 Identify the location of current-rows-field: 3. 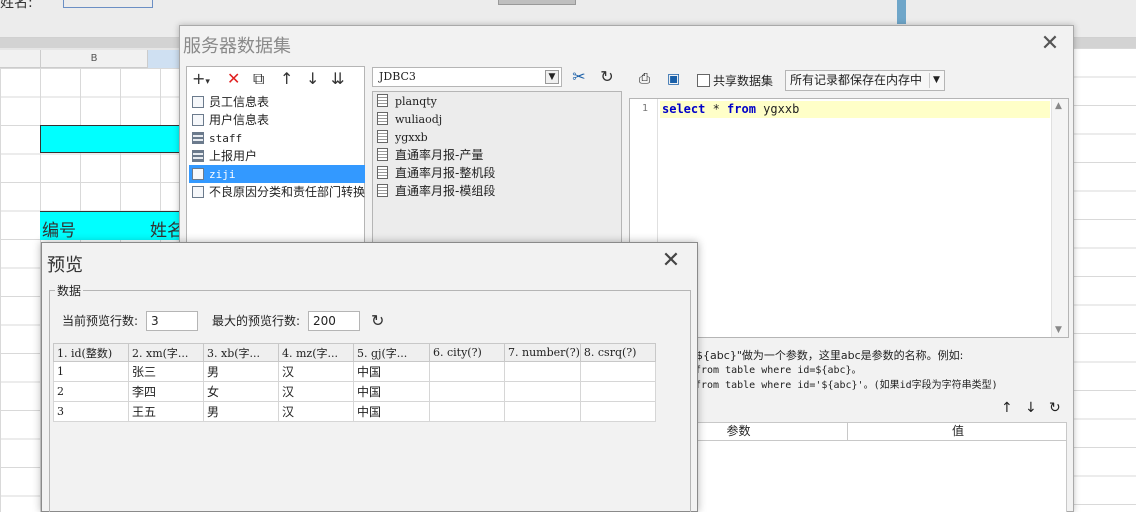
(172, 321).